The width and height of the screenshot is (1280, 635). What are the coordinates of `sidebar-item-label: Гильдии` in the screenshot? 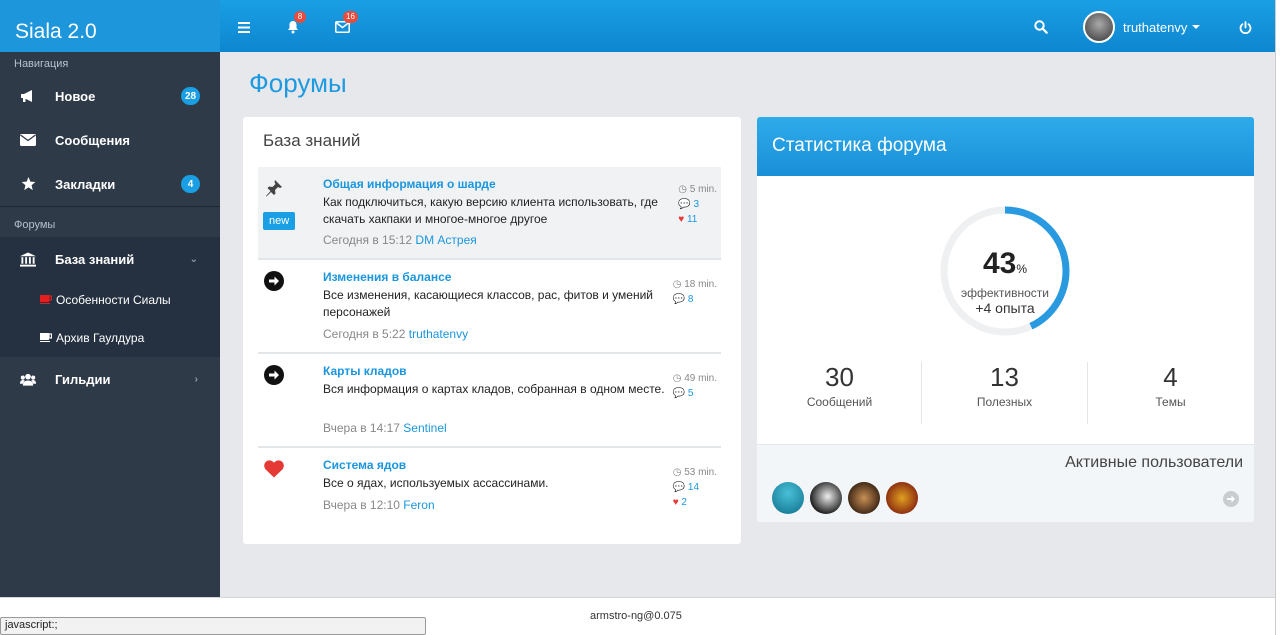 It's located at (83, 379).